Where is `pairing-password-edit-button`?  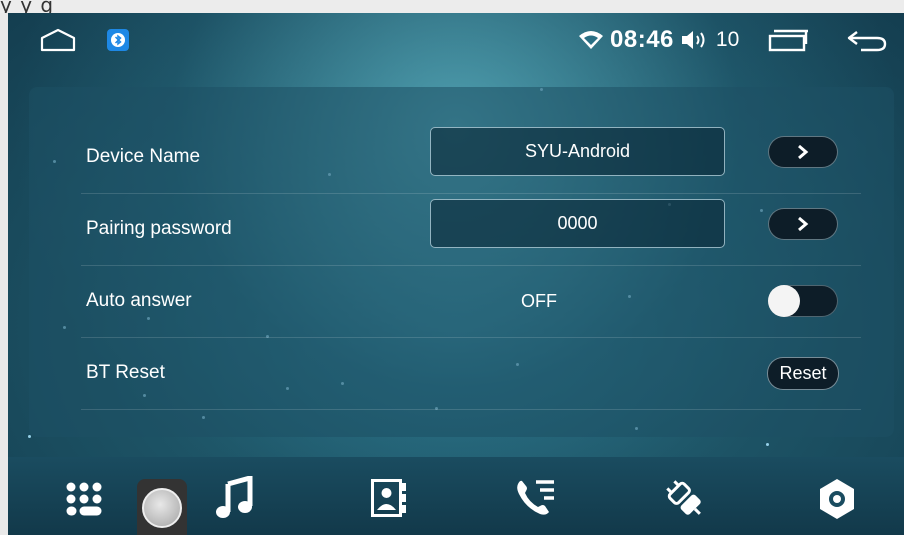 pairing-password-edit-button is located at coordinates (803, 224).